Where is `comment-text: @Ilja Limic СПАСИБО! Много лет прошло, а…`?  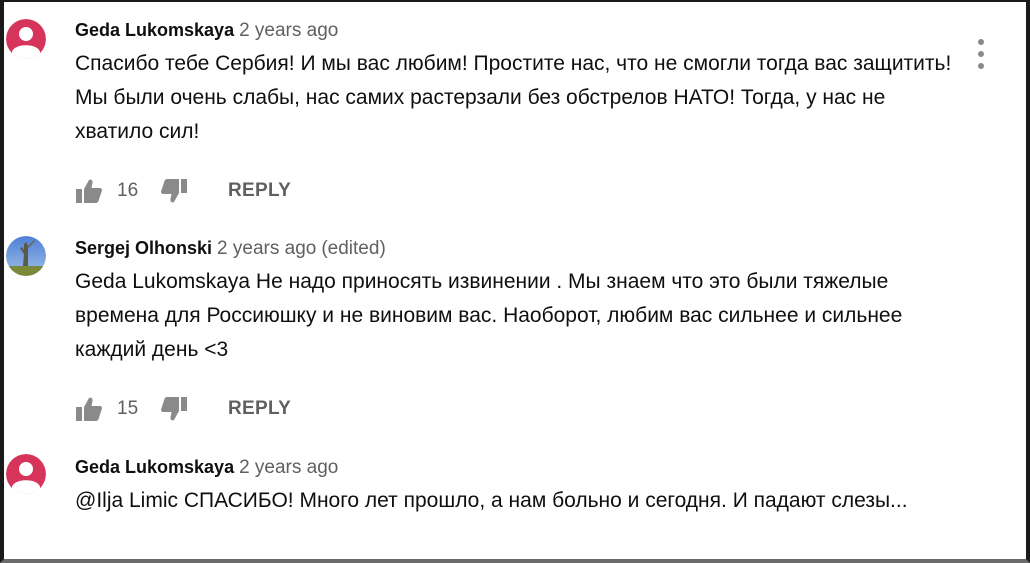
comment-text: @Ilja Limic СПАСИБО! Много лет прошло, а… is located at coordinates (491, 500).